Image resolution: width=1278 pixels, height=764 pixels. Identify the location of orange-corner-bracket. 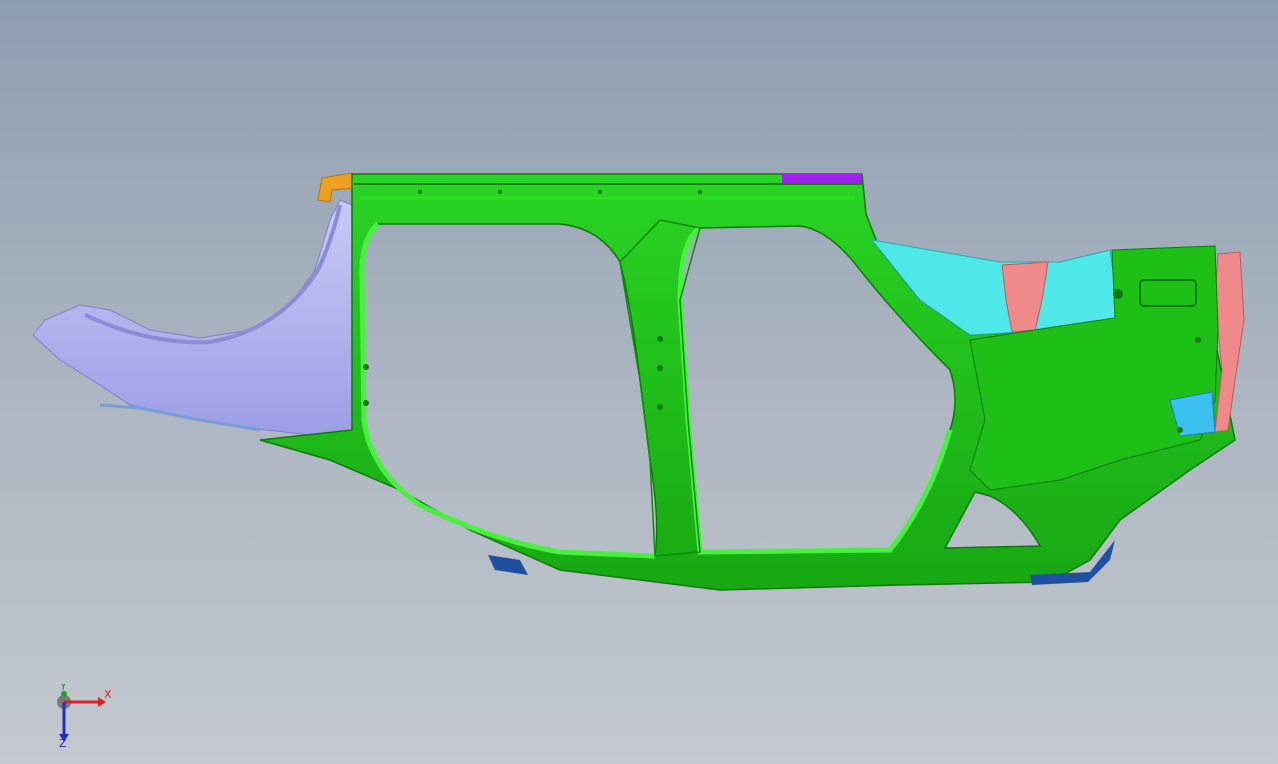
(336, 187).